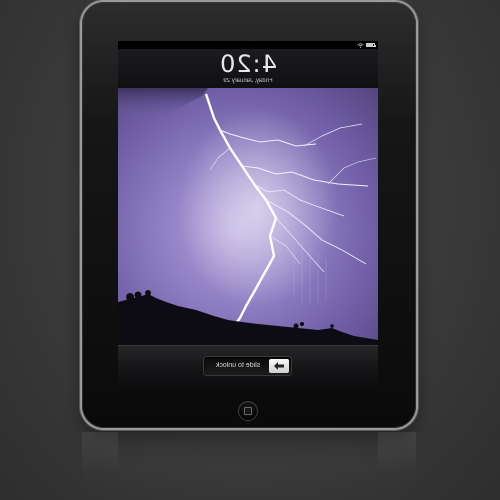  What do you see at coordinates (248, 45) in the screenshot?
I see `status-bar` at bounding box center [248, 45].